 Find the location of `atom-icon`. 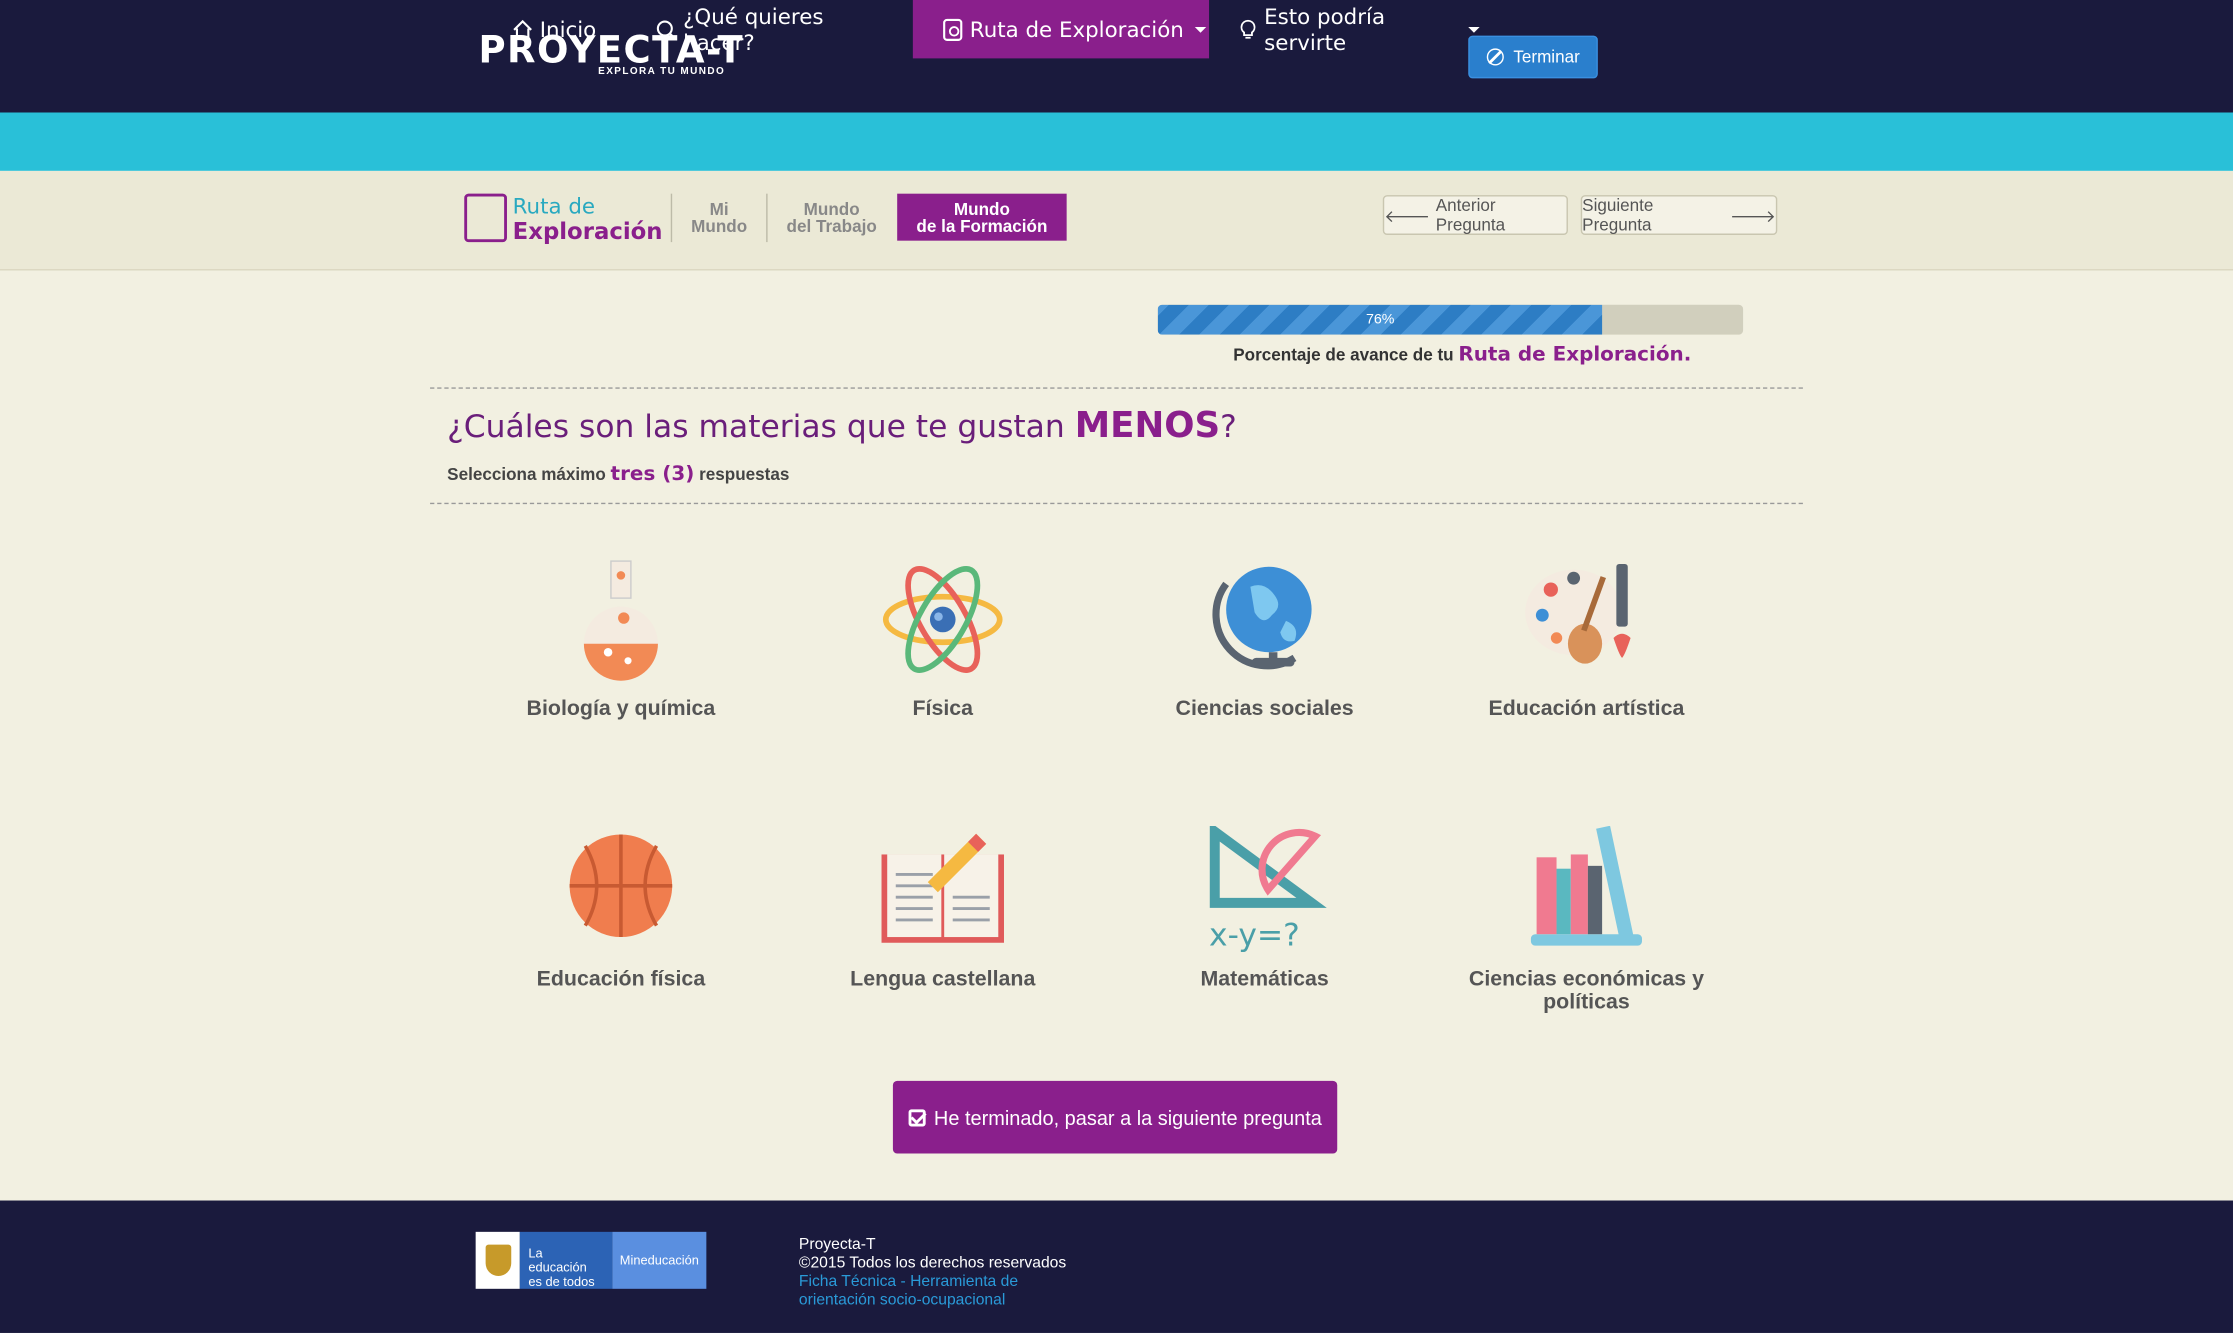

atom-icon is located at coordinates (942, 619).